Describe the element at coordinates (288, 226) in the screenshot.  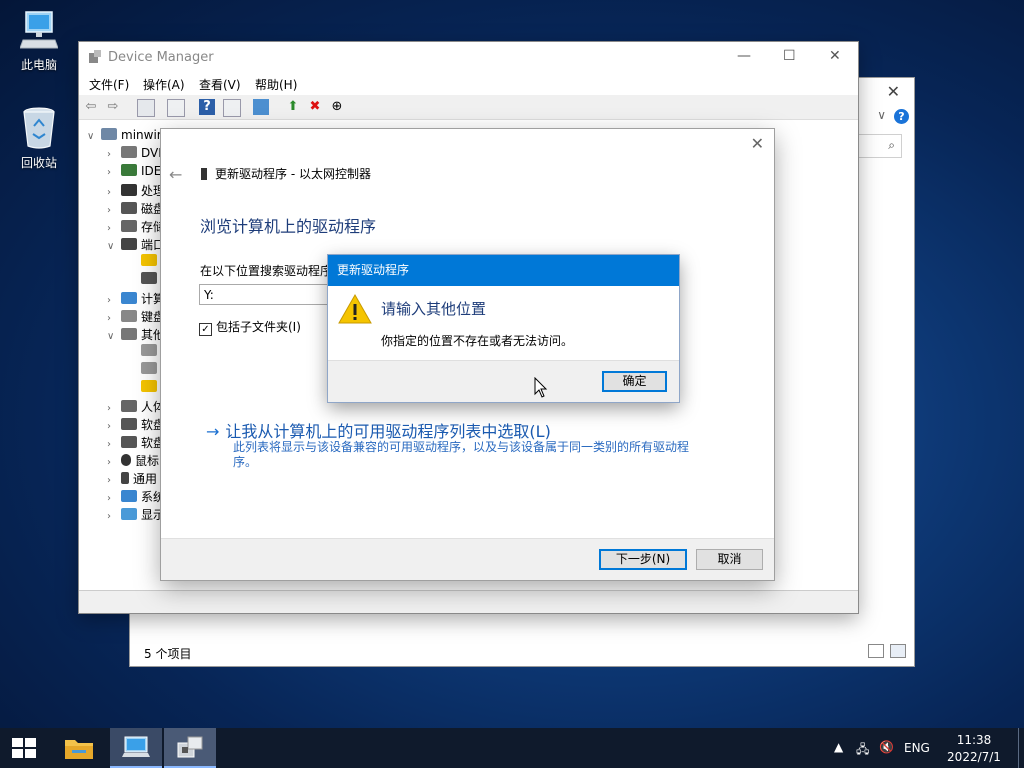
I see `wizard-heading: 浏览计算机上的驱动程序` at that location.